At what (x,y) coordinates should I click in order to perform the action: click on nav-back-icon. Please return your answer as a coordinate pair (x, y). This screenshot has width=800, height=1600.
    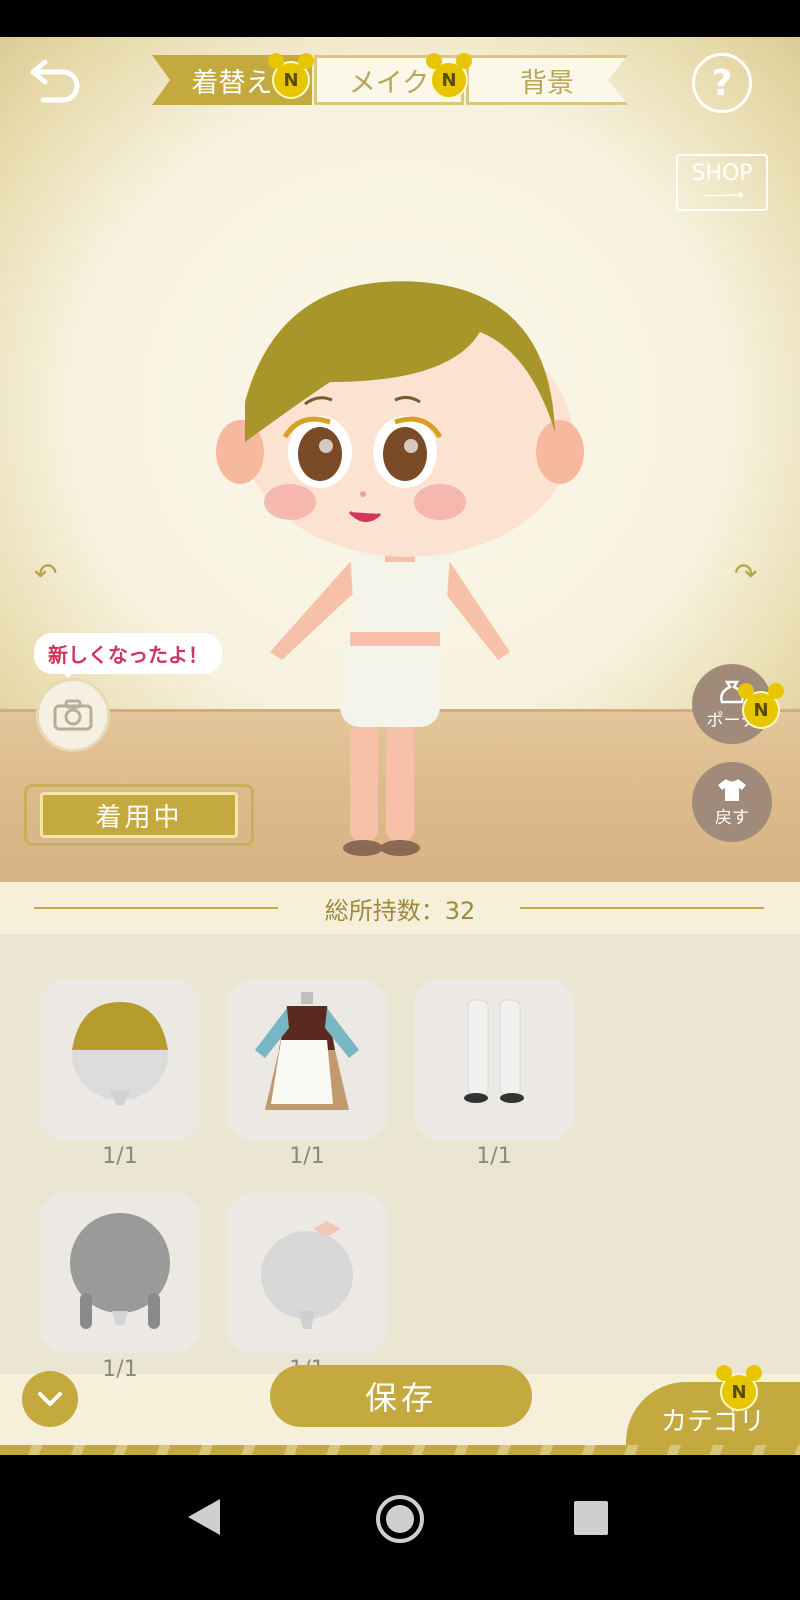
    Looking at the image, I should click on (204, 1517).